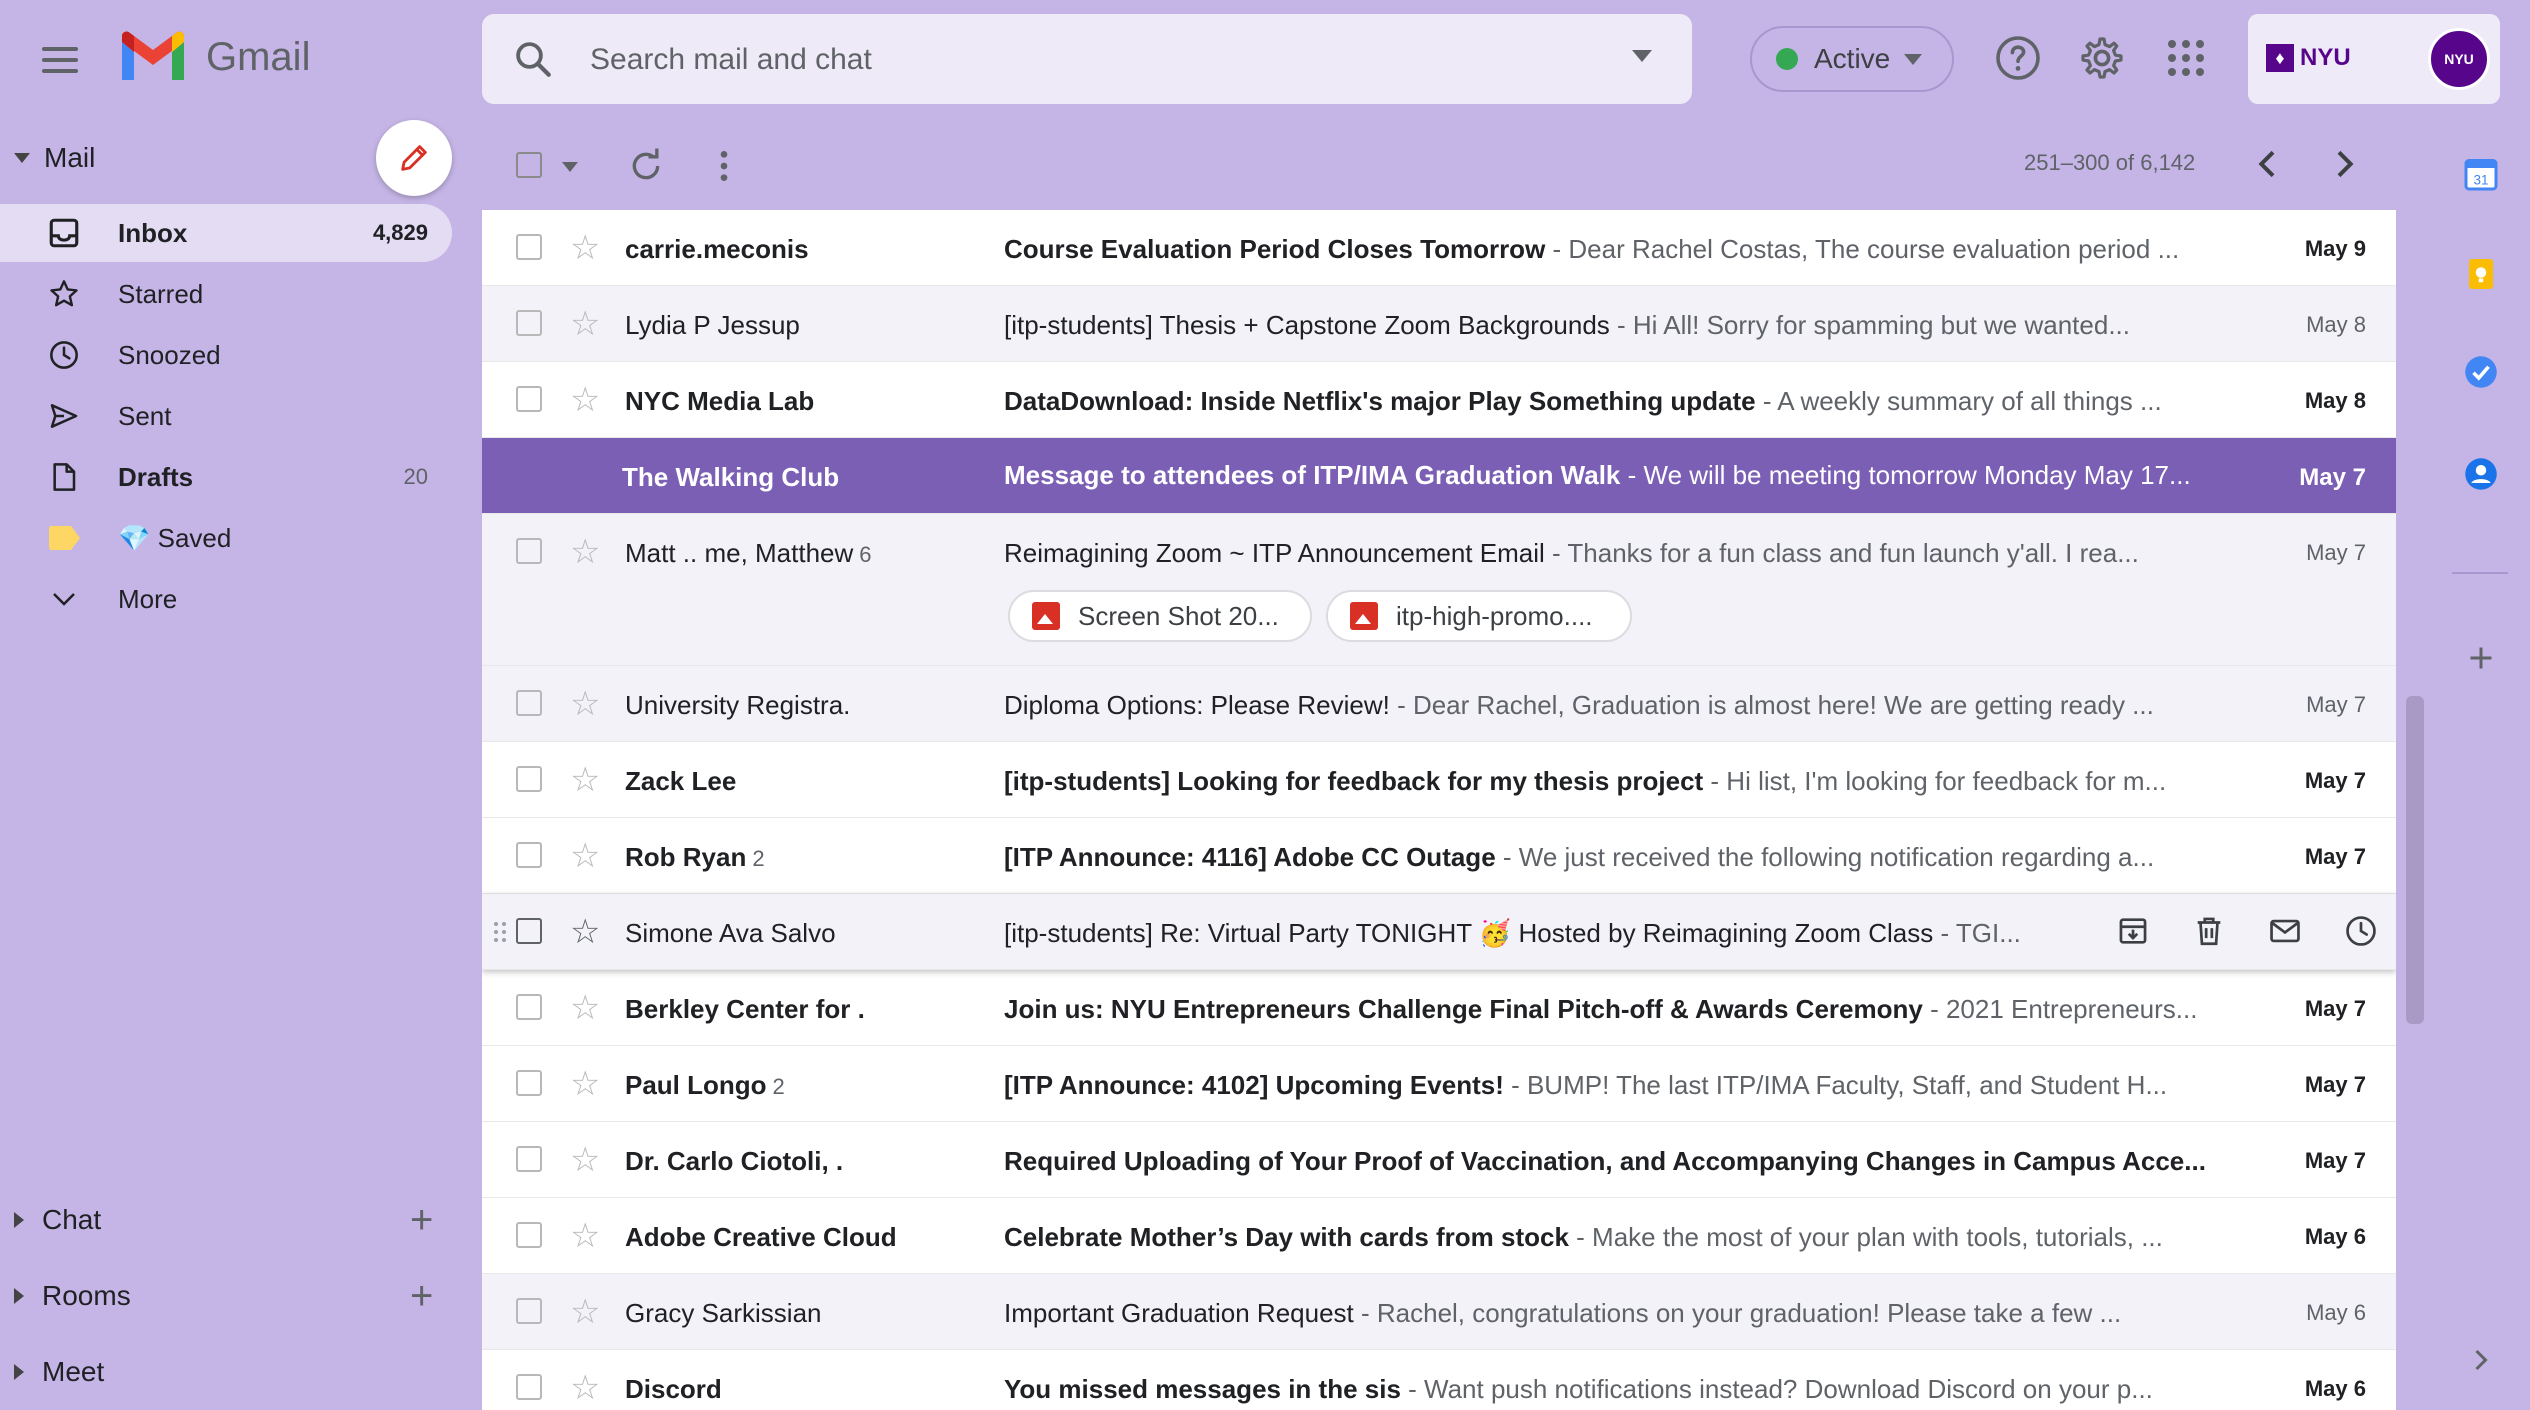  I want to click on archive-icon, so click(2133, 931).